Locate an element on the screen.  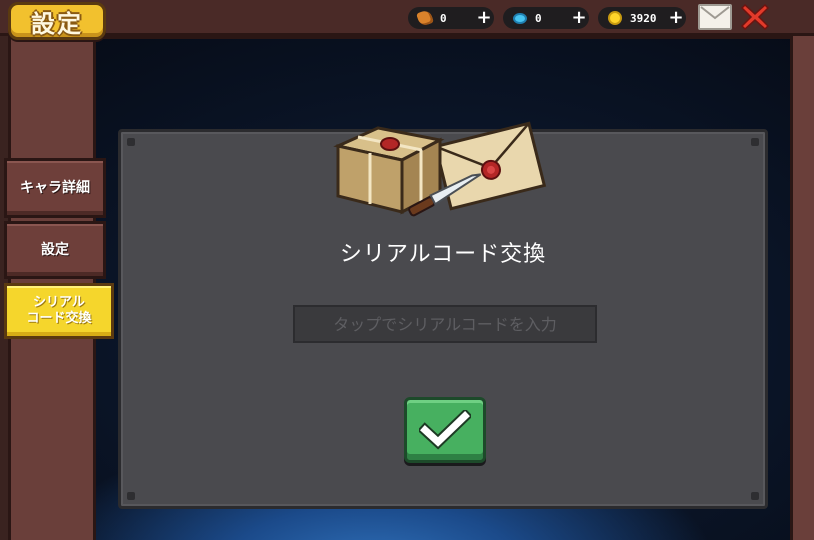
checkmark-icon is located at coordinates (445, 430).